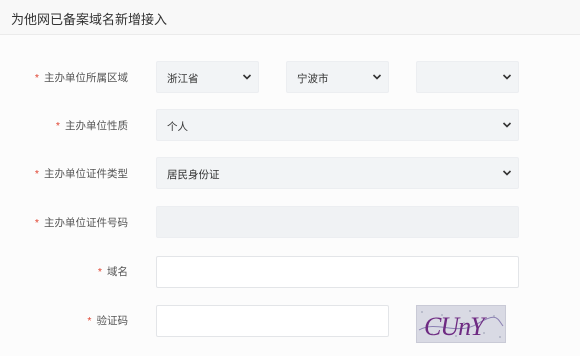 This screenshot has width=580, height=356. I want to click on province-value: 浙江省, so click(183, 79).